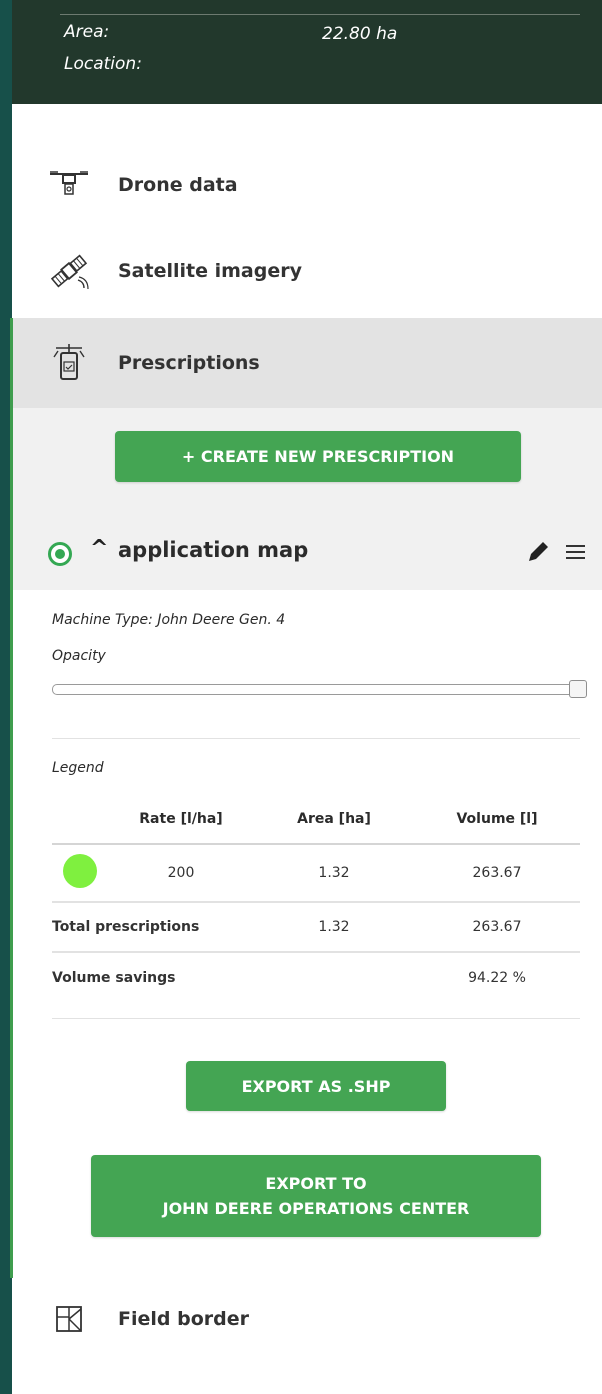 Image resolution: width=602 pixels, height=1394 pixels. I want to click on radio-selected-dot, so click(60, 554).